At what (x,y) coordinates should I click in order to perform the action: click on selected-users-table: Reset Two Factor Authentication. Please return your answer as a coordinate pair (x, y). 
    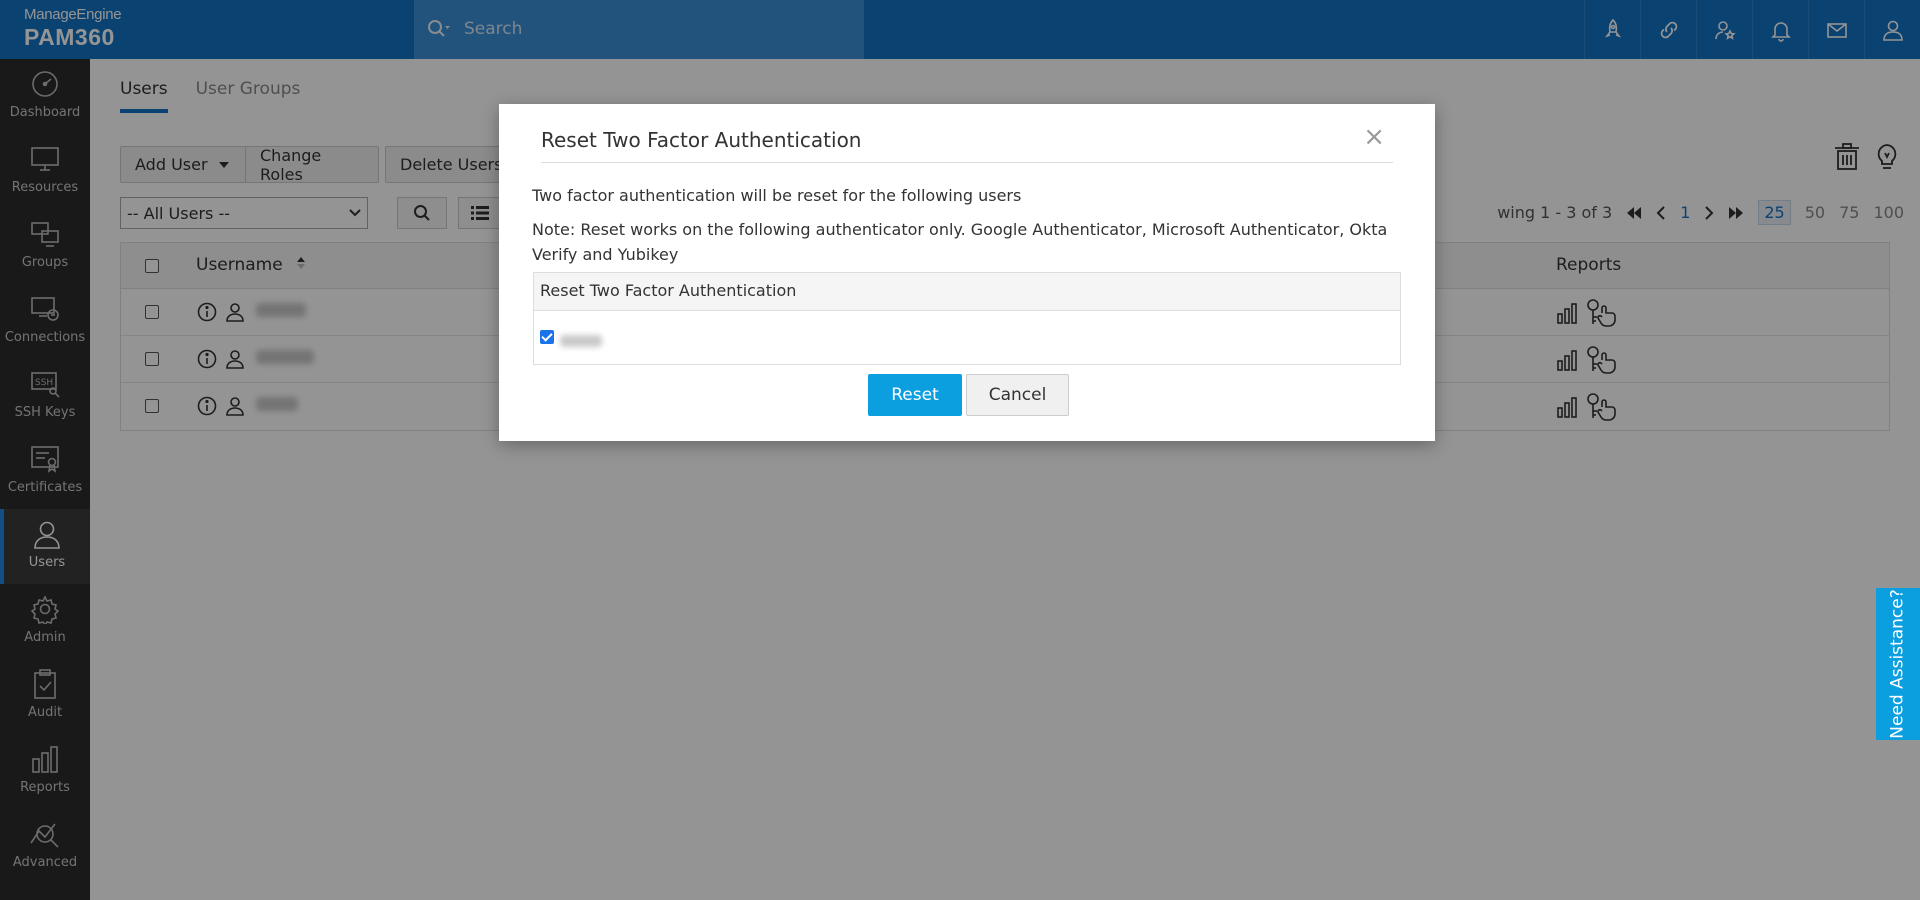
    Looking at the image, I should click on (967, 318).